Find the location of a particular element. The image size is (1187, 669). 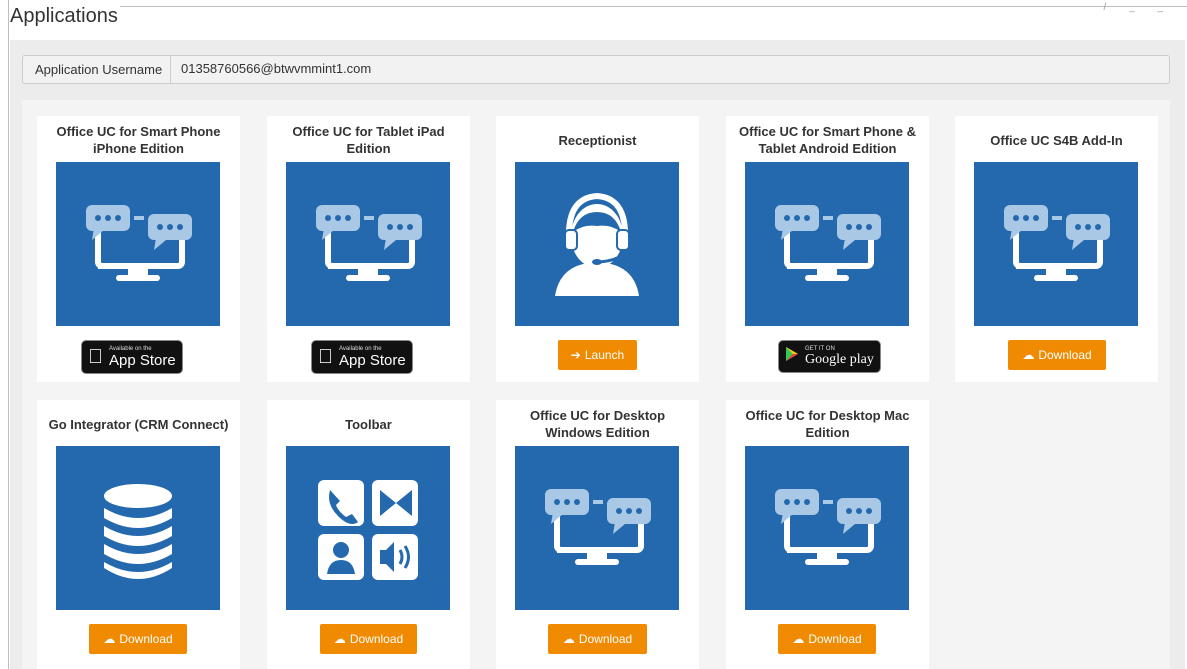

app-title: Go Integrator (CRM Connect) is located at coordinates (138, 424).